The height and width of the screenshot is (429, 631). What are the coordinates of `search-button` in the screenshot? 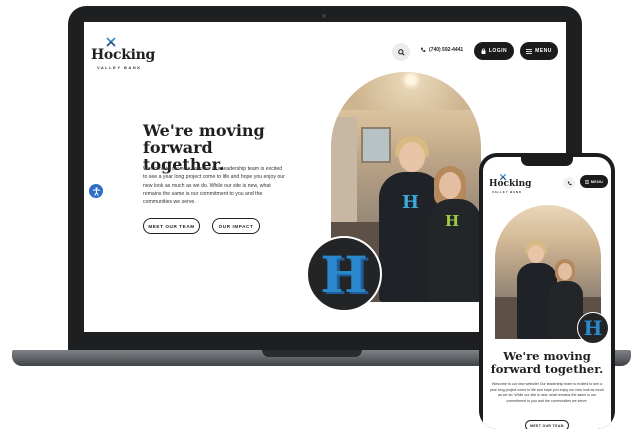 It's located at (401, 52).